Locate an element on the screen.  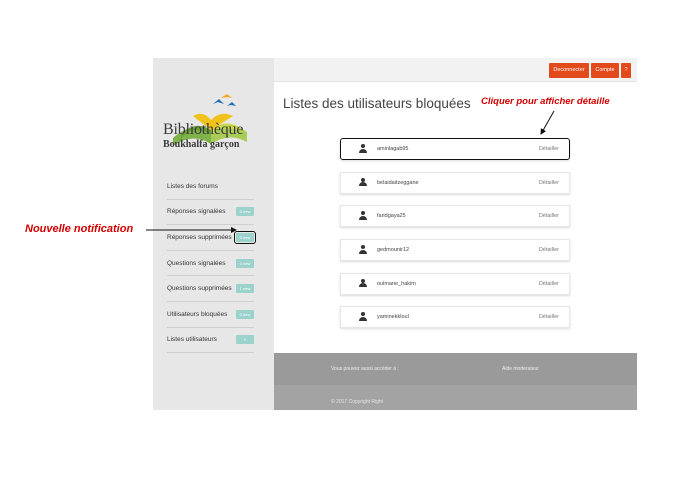
sidebar-item-questions-supprimees: Questions supprimées 1 new is located at coordinates (210, 289).